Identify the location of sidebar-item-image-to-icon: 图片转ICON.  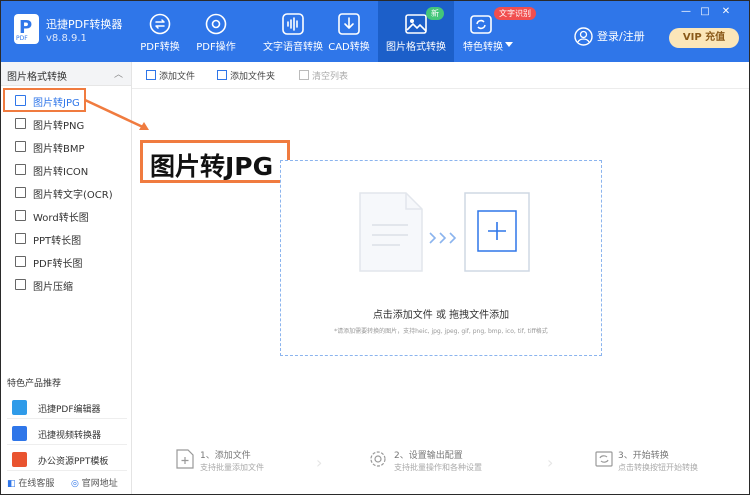
(66, 169).